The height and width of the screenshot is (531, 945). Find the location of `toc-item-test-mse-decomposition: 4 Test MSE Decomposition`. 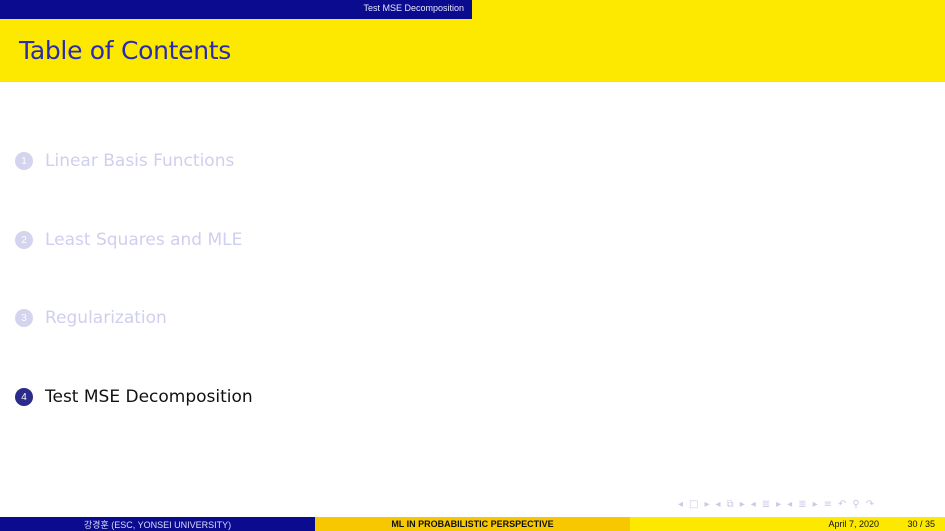

toc-item-test-mse-decomposition: 4 Test MSE Decomposition is located at coordinates (134, 397).